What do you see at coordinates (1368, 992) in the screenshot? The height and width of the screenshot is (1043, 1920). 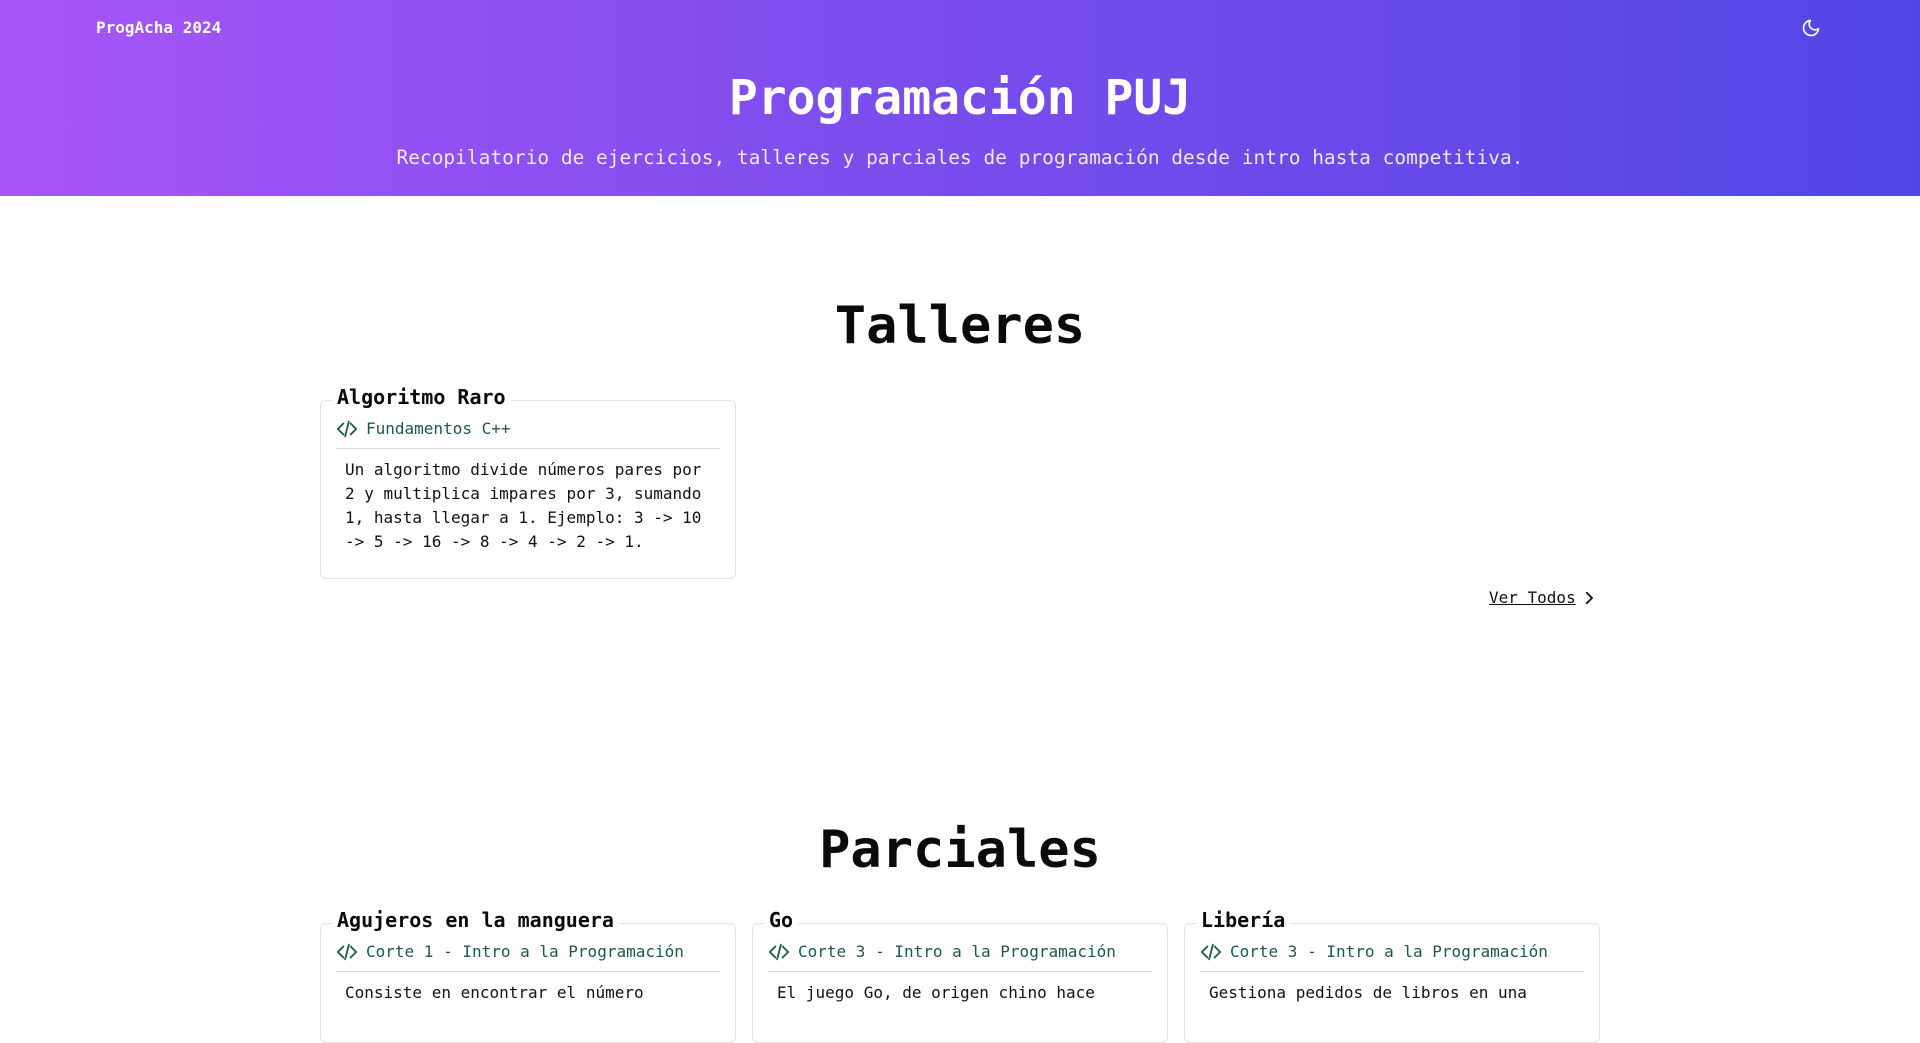 I see `card-description: Gestiona pedidos de libros en una` at bounding box center [1368, 992].